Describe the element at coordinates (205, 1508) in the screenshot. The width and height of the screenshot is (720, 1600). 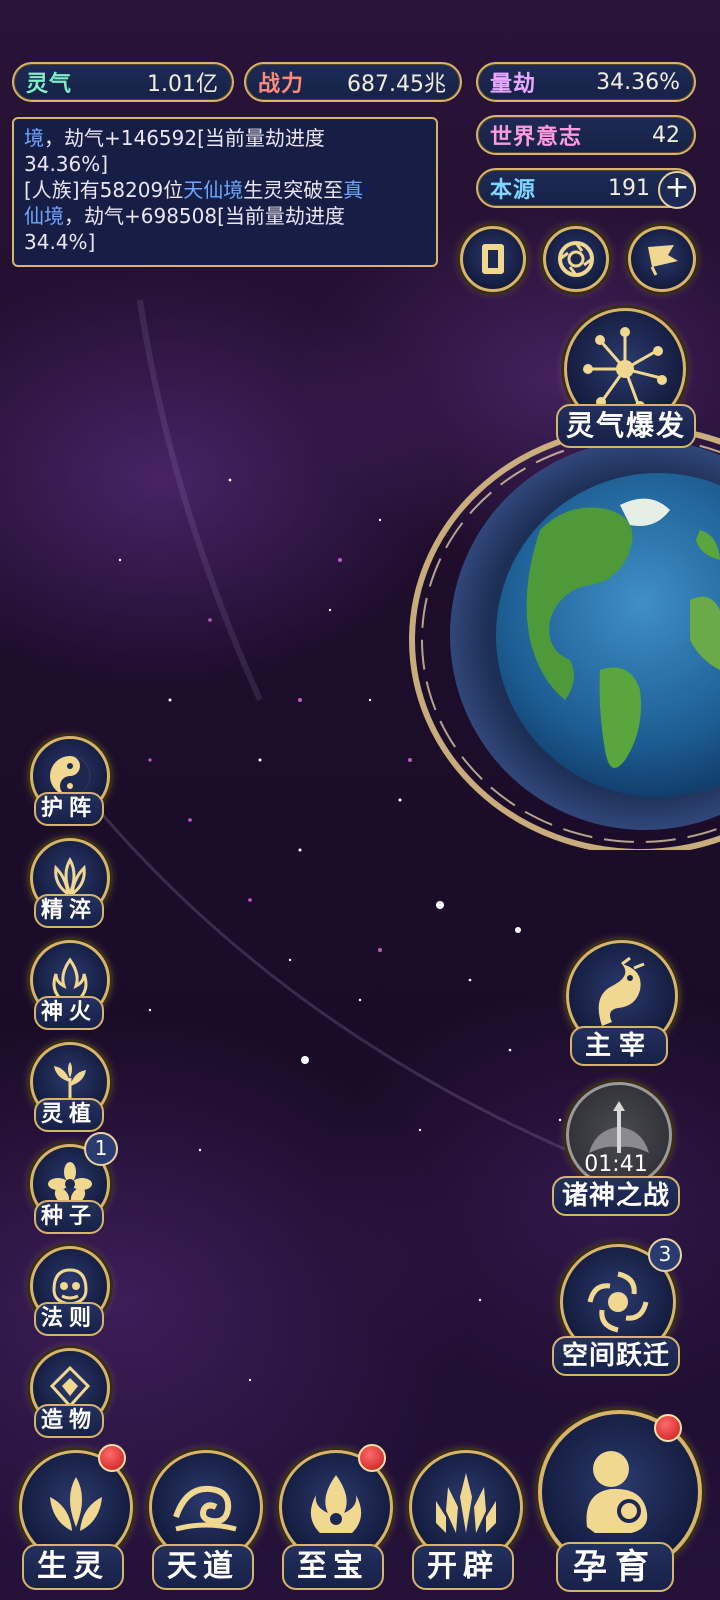
I see `wave-swirl-icon` at that location.